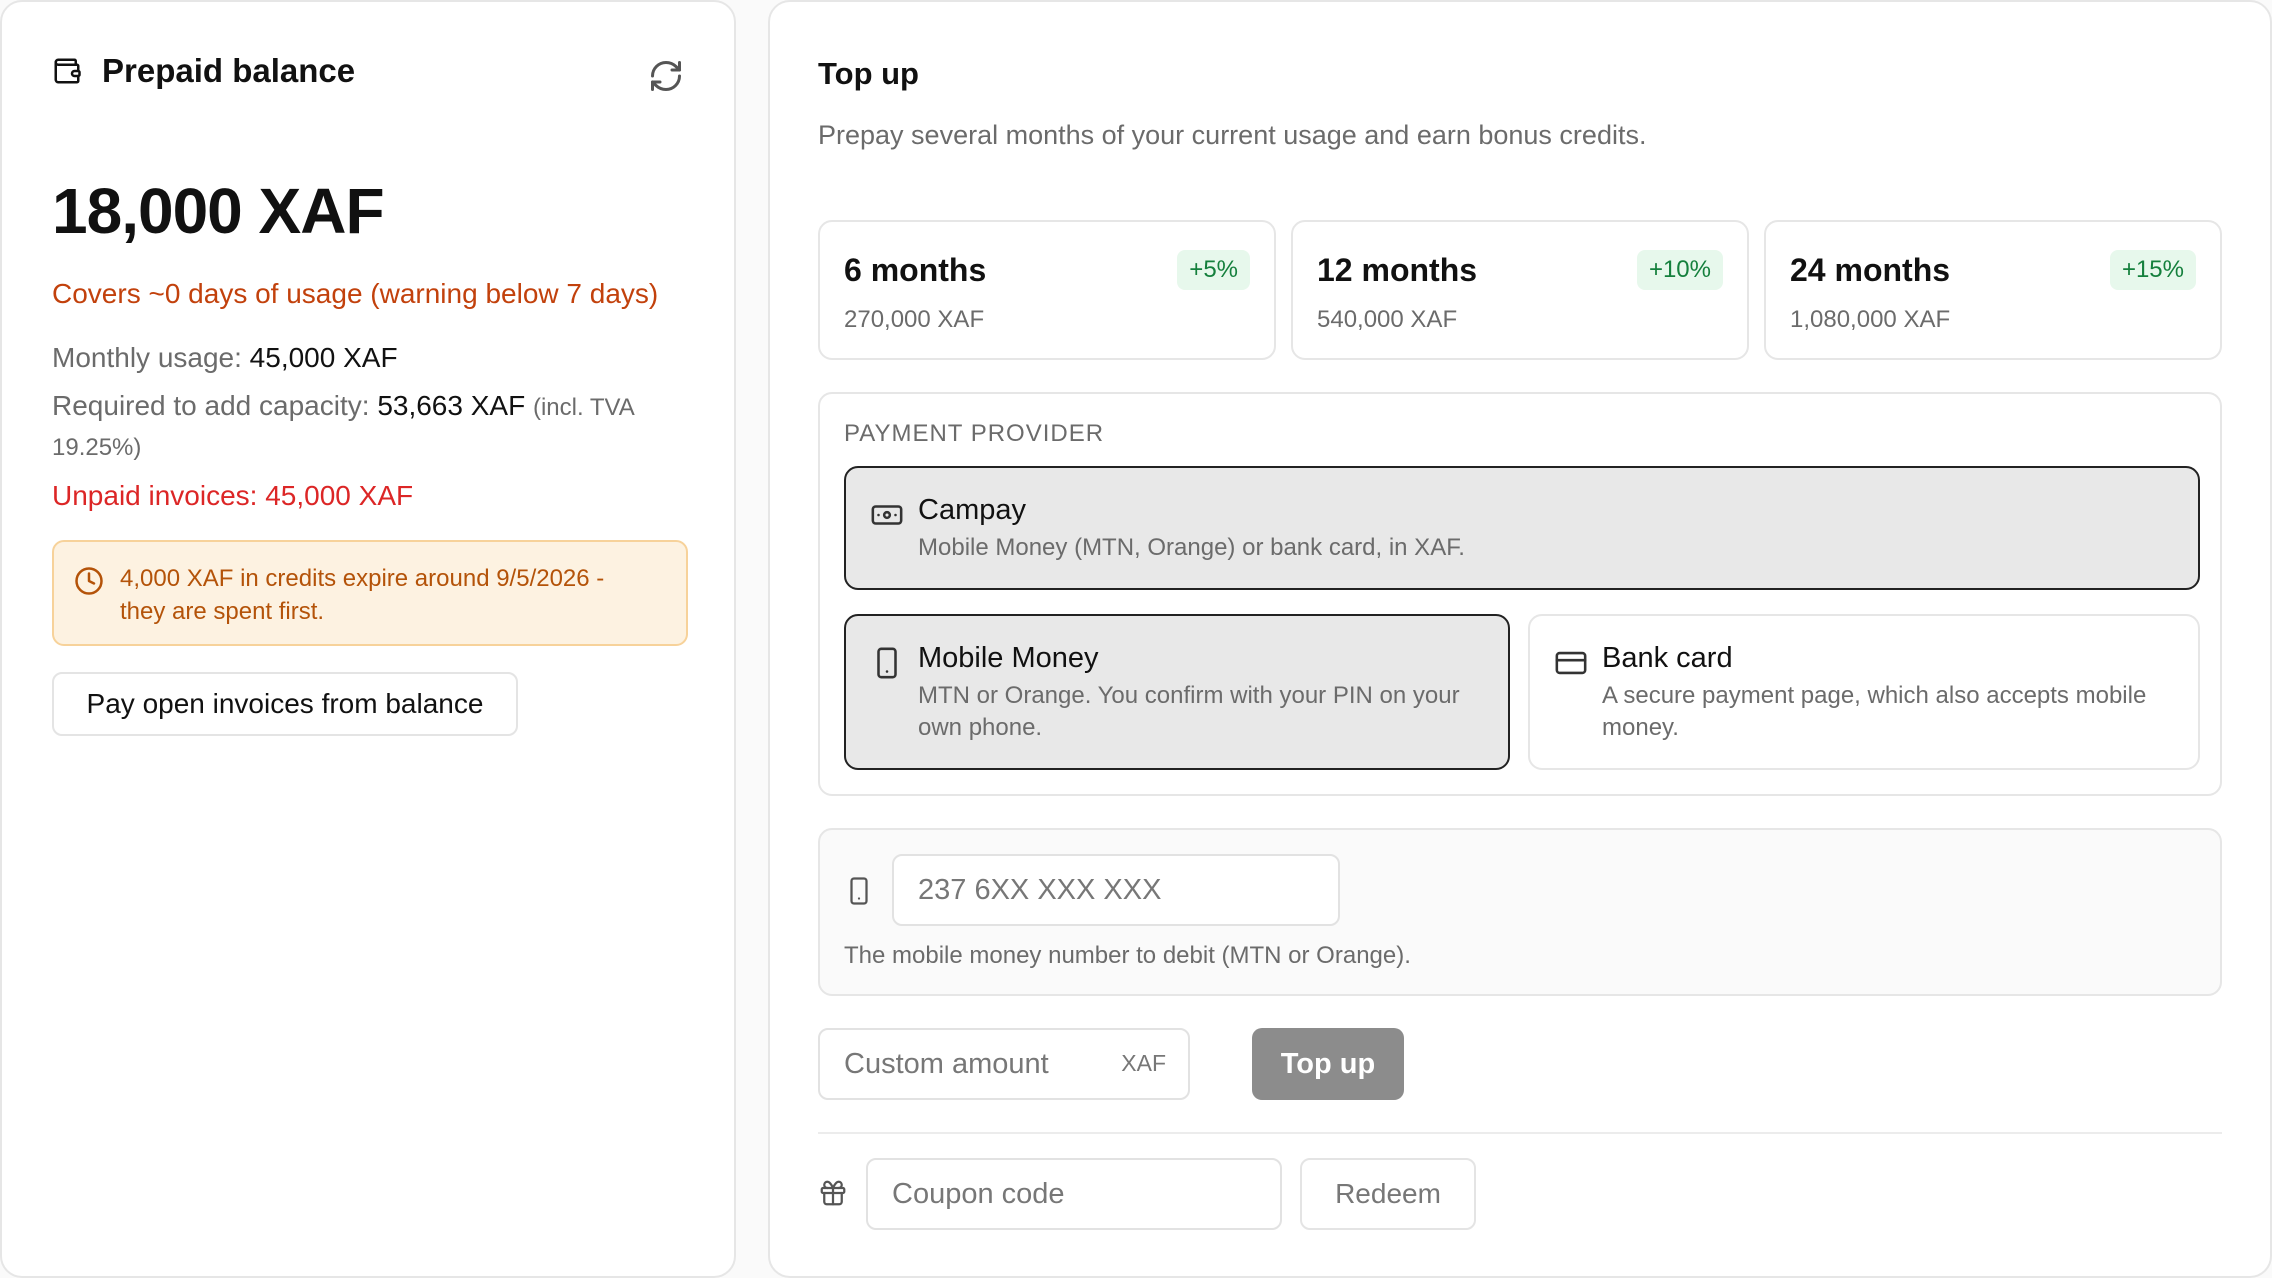 This screenshot has width=2272, height=1278. What do you see at coordinates (218, 211) in the screenshot?
I see `balance-amount: 18,000 XAF` at bounding box center [218, 211].